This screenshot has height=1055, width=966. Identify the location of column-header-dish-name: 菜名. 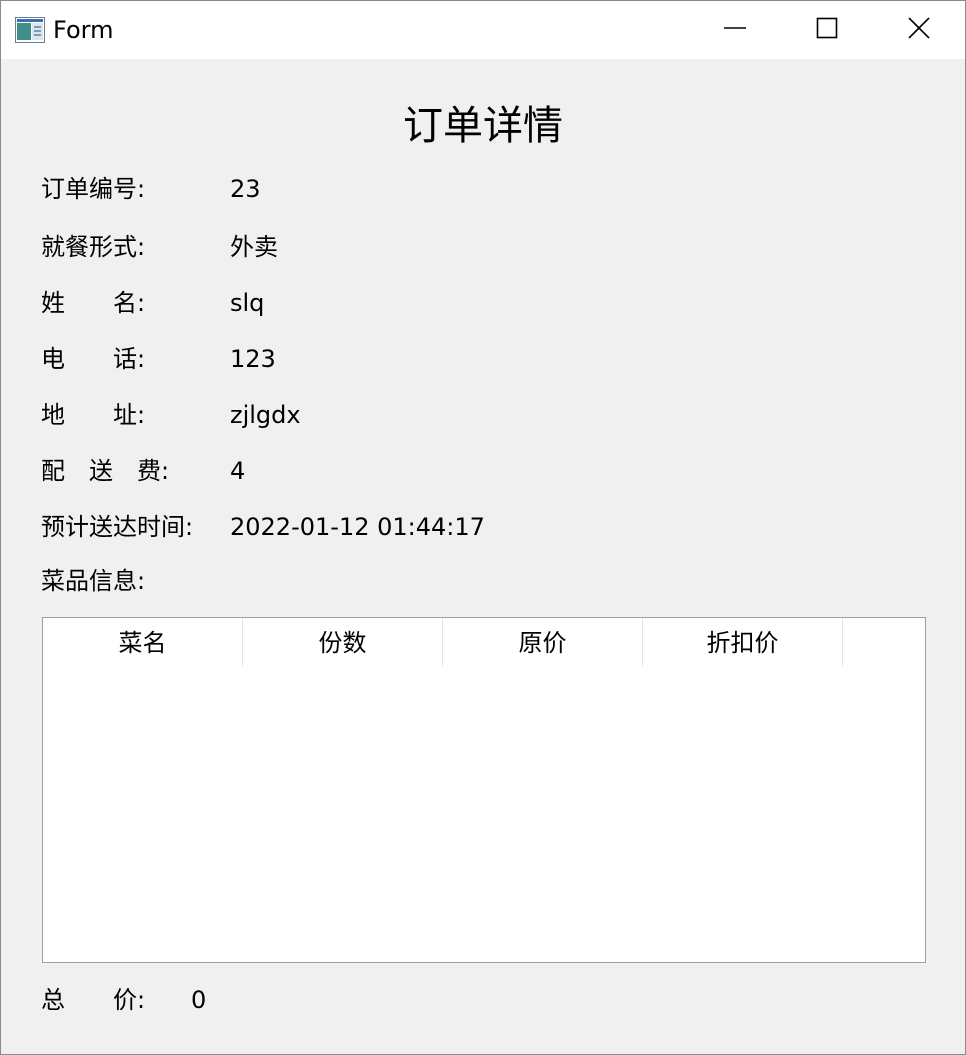
(143, 642).